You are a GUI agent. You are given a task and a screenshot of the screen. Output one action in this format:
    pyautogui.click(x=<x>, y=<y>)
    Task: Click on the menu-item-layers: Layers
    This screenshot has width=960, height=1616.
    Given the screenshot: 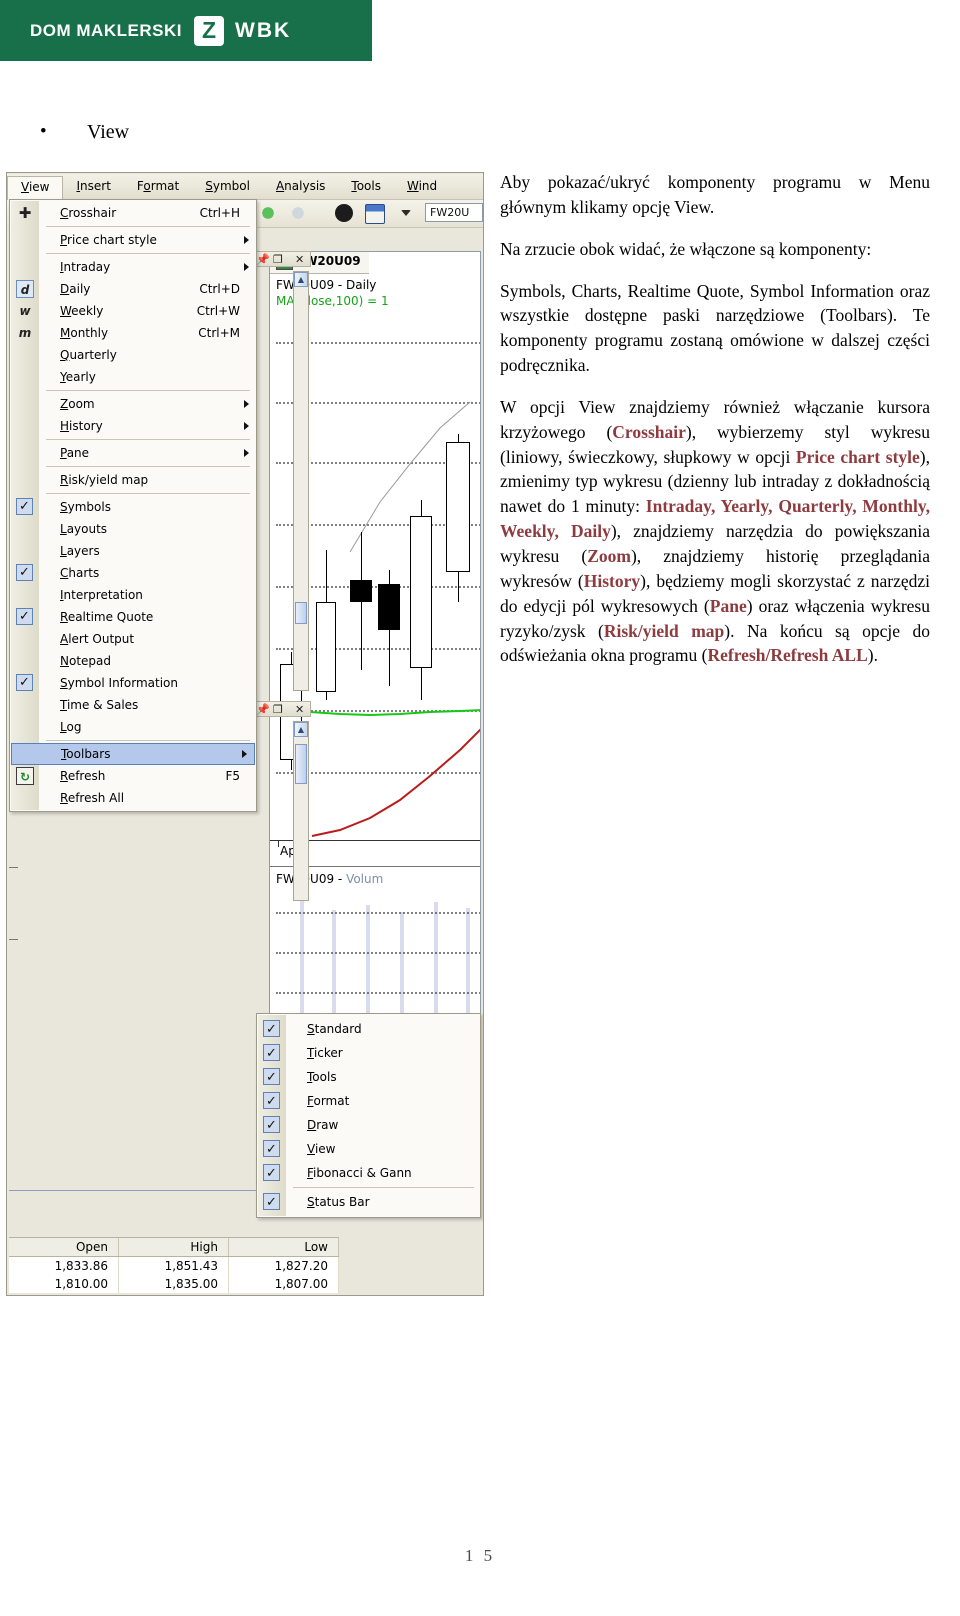 What is the action you would take?
    pyautogui.click(x=133, y=551)
    